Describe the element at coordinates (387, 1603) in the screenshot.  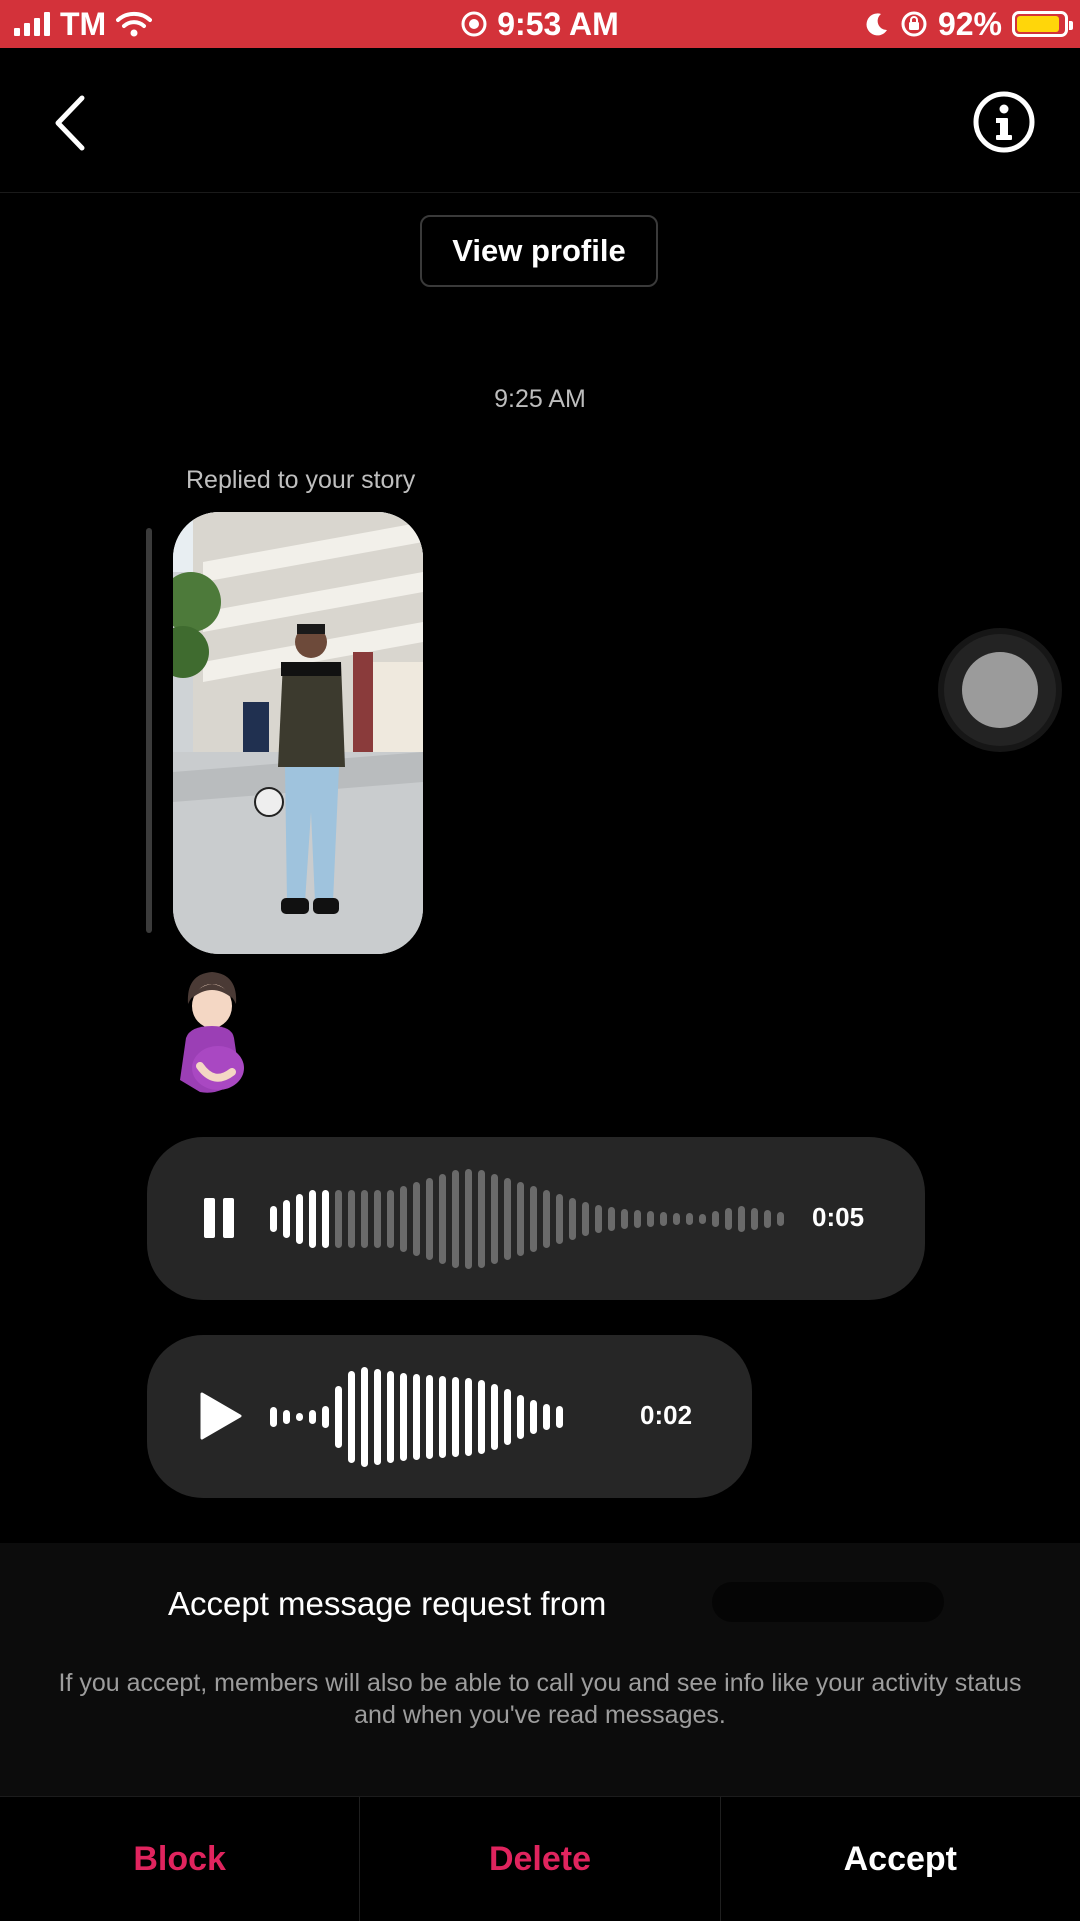
I see `request-title: Accept message request from` at that location.